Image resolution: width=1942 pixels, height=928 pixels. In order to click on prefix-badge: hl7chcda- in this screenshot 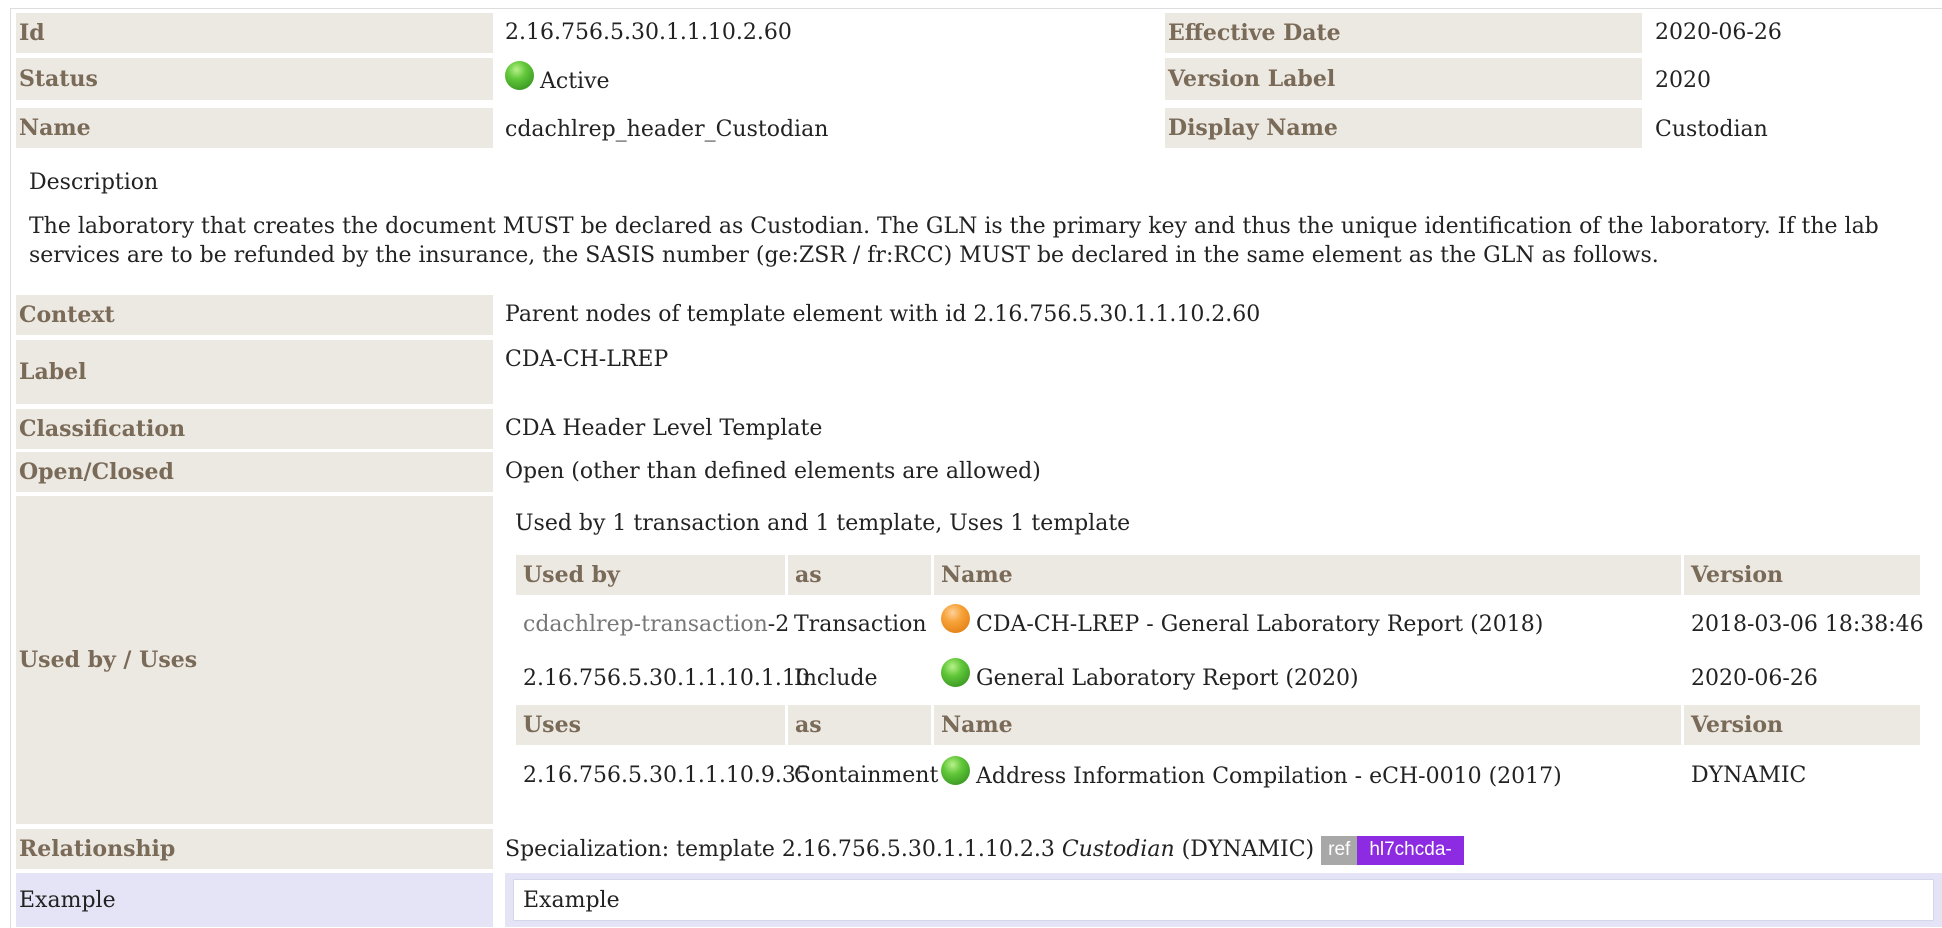, I will do `click(1410, 850)`.